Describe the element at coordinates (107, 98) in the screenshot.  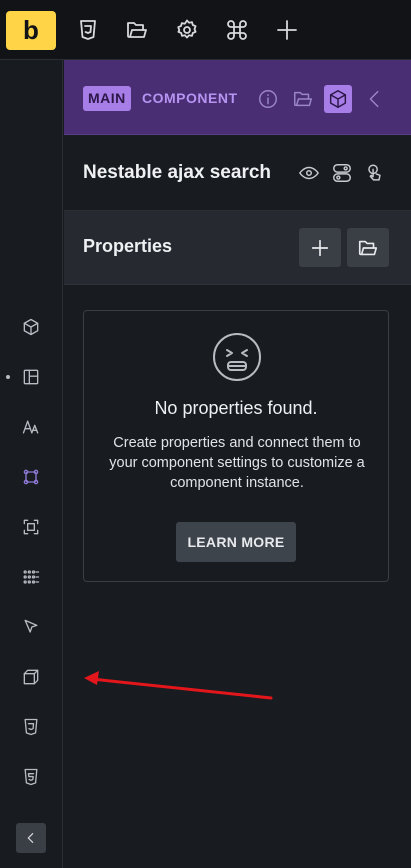
I see `main-badge: MAIN` at that location.